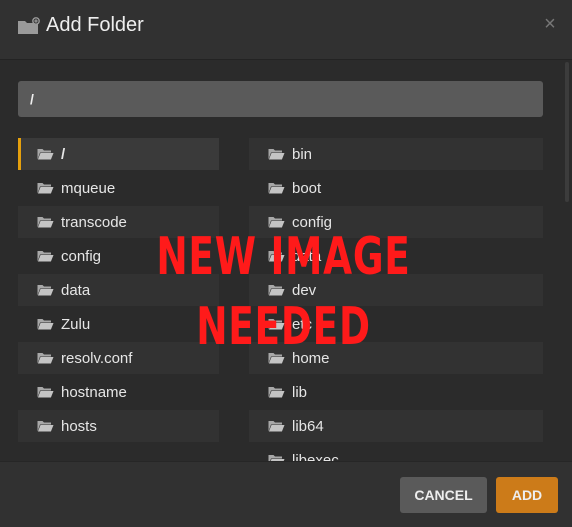 This screenshot has height=527, width=572. Describe the element at coordinates (396, 452) in the screenshot. I see `folder-item: libexec` at that location.